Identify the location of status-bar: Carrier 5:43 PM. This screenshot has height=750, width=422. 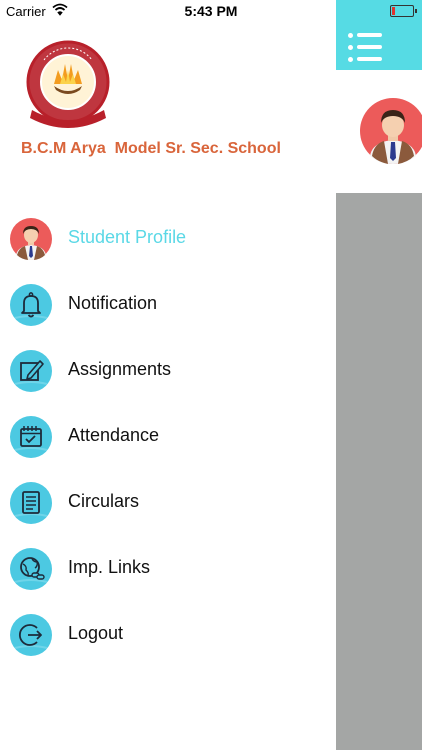
(211, 11).